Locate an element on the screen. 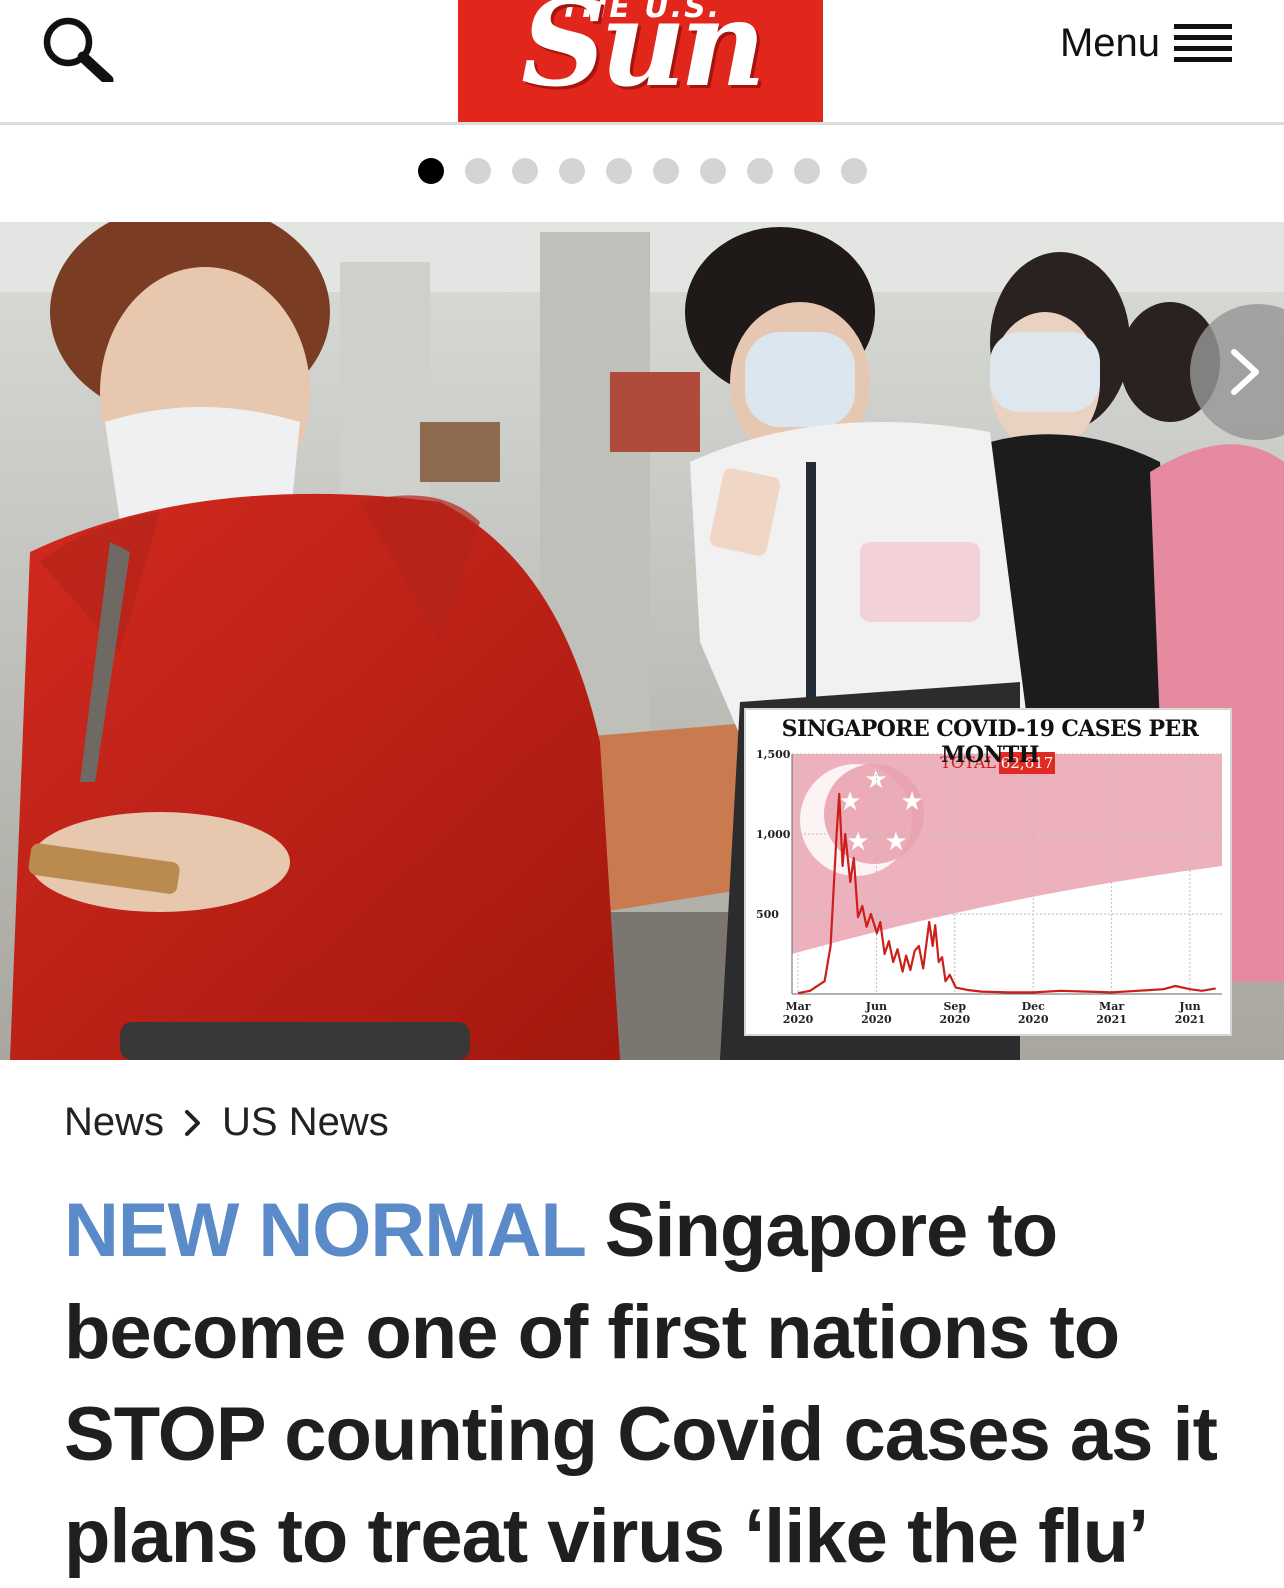 The height and width of the screenshot is (1588, 1284). site-logo: THE U.S. Sun is located at coordinates (640, 61).